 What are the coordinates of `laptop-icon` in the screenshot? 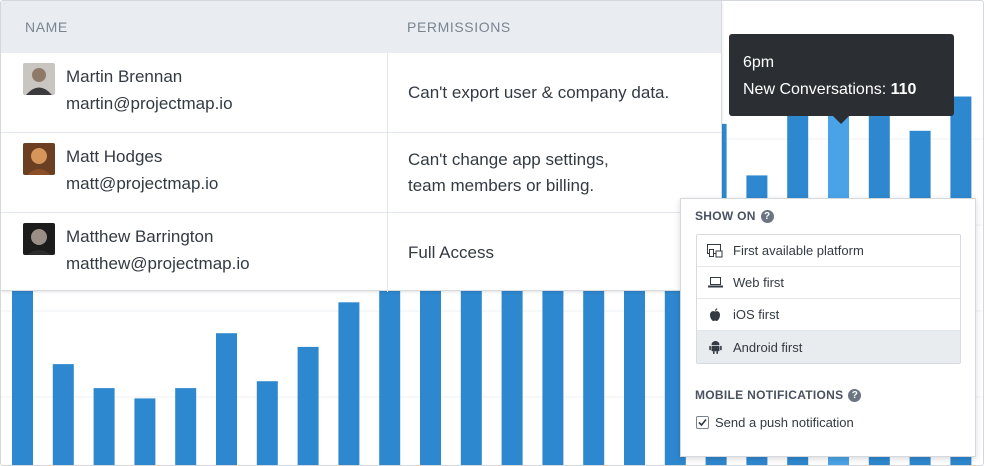 It's located at (715, 283).